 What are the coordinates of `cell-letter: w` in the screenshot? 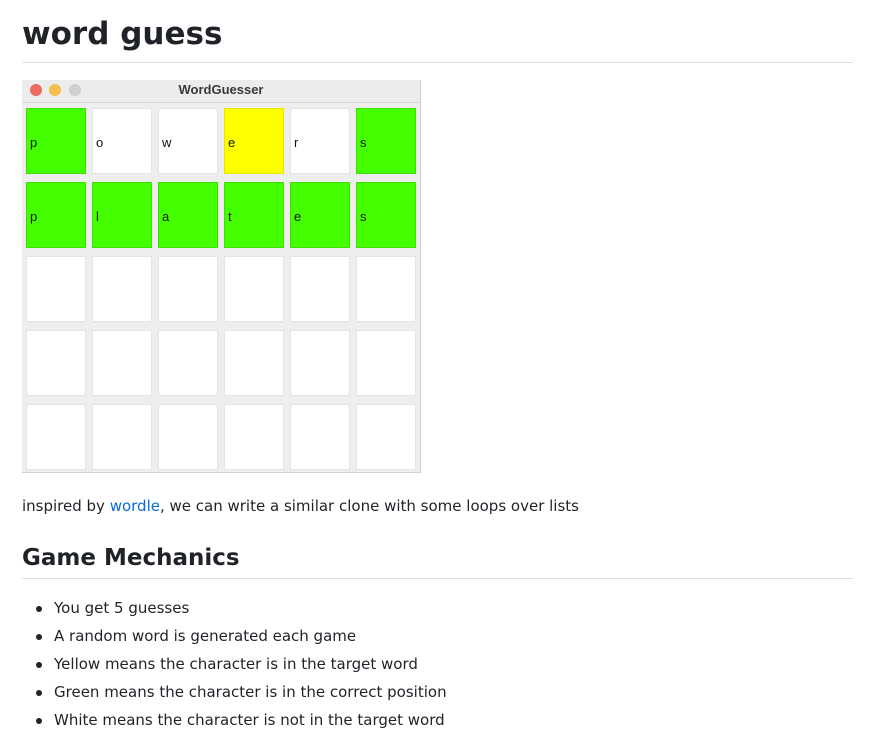 It's located at (167, 142).